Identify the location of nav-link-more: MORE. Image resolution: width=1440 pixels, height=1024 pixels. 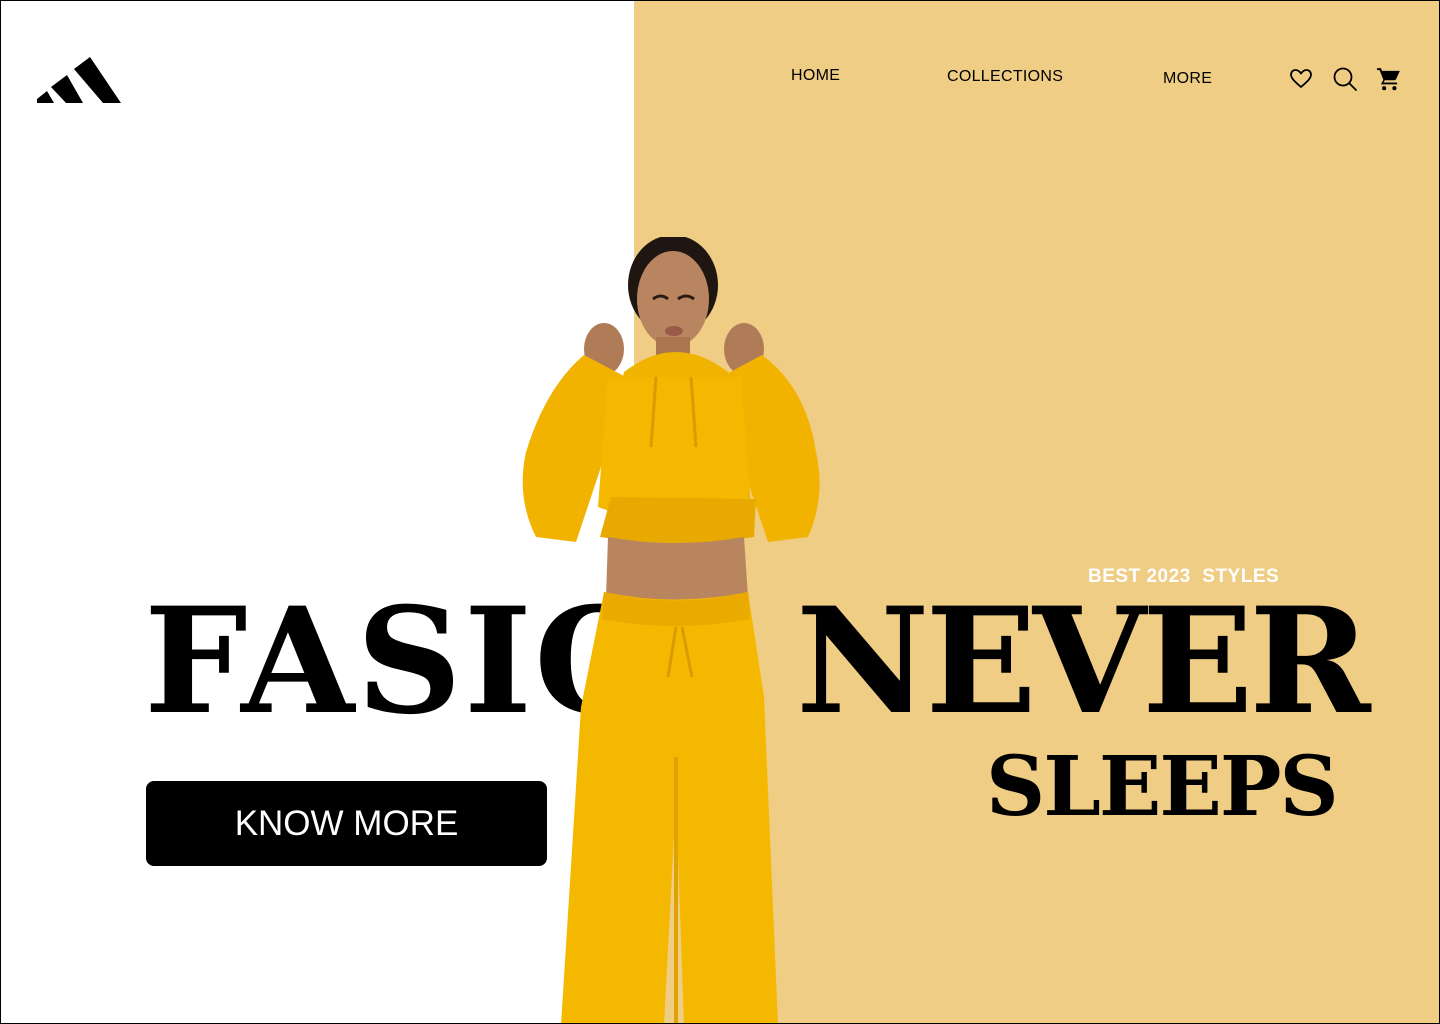
(1187, 79).